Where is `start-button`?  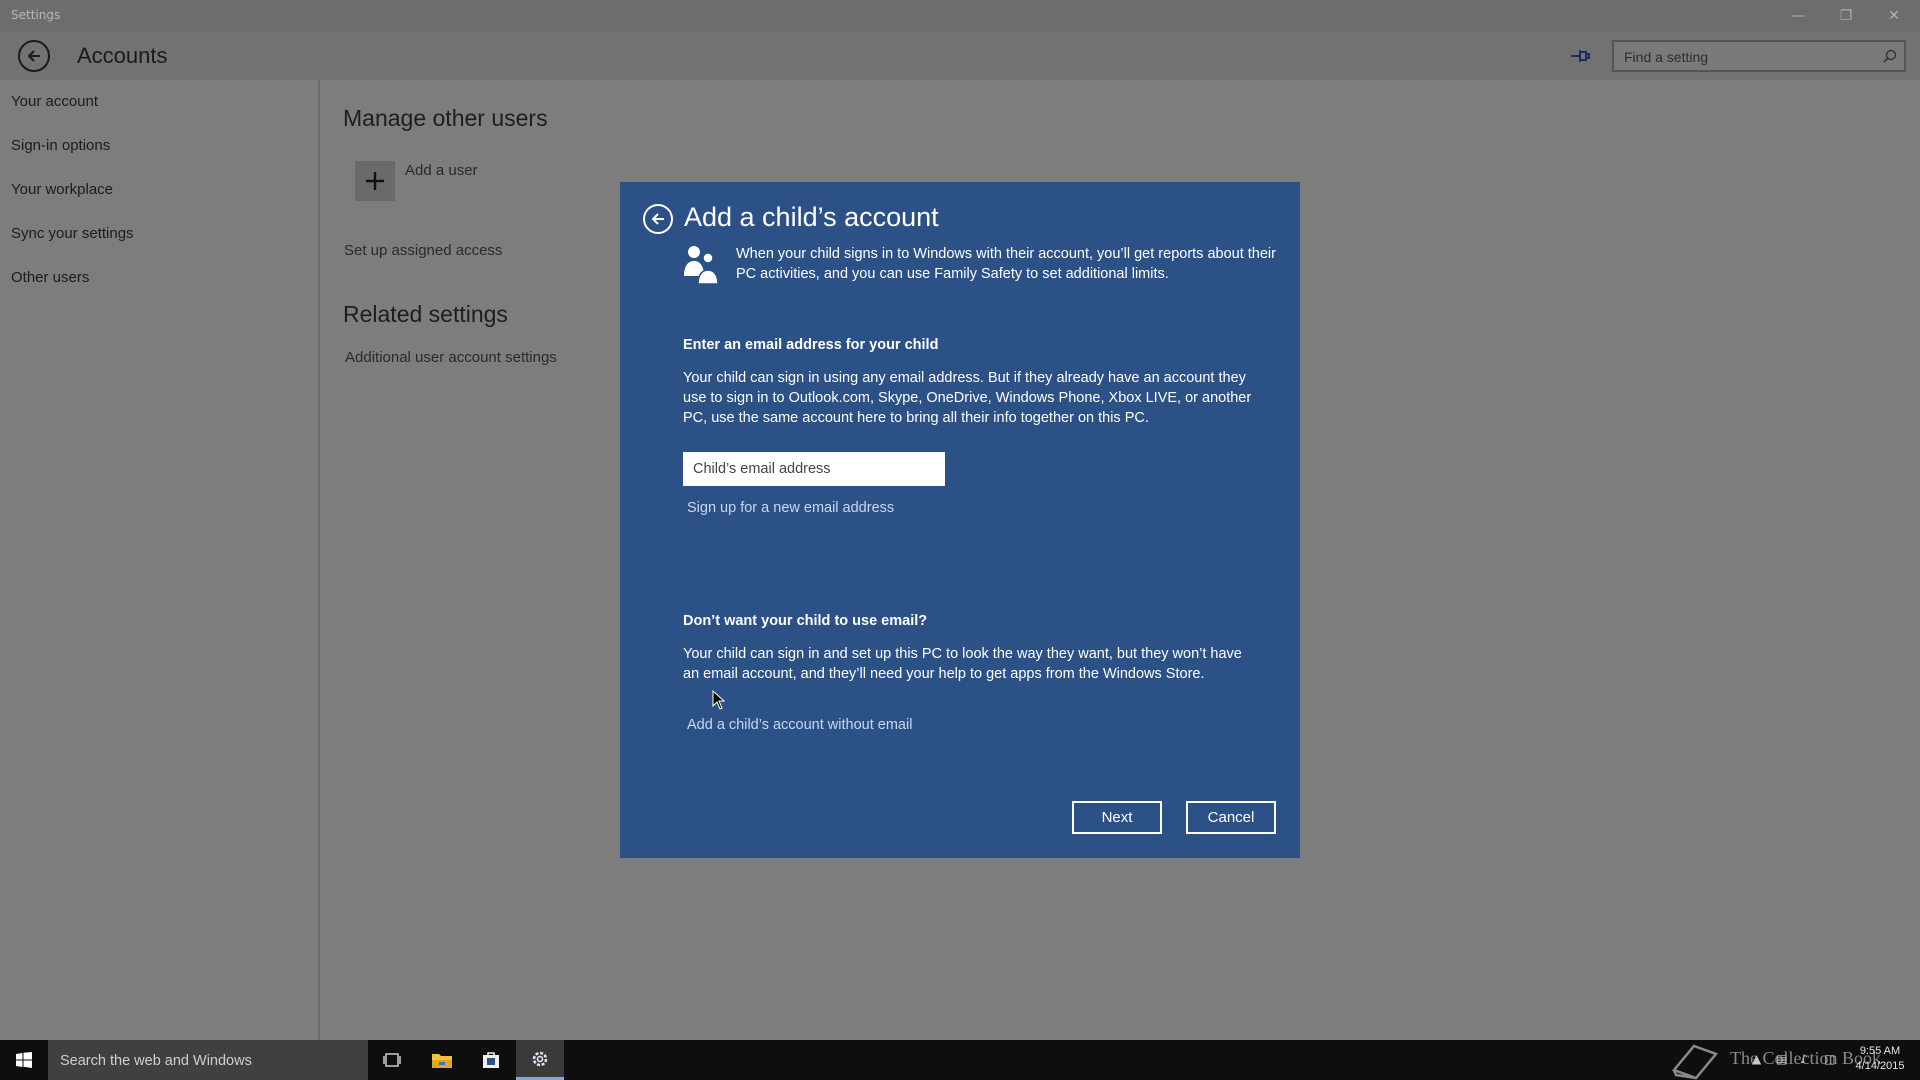 start-button is located at coordinates (24, 1060).